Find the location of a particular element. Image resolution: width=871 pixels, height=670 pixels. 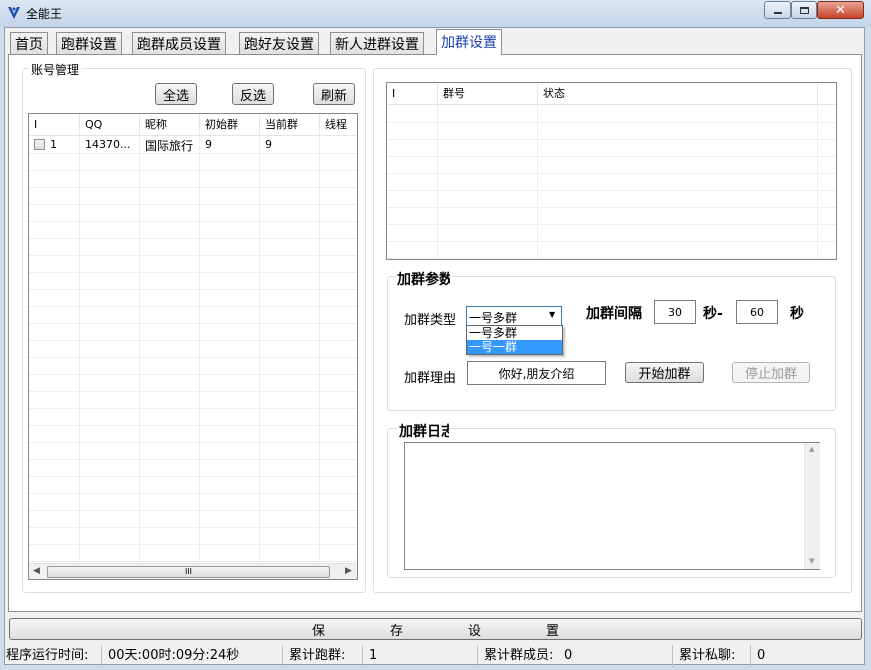

start-join-button: 开始加群 is located at coordinates (664, 372).